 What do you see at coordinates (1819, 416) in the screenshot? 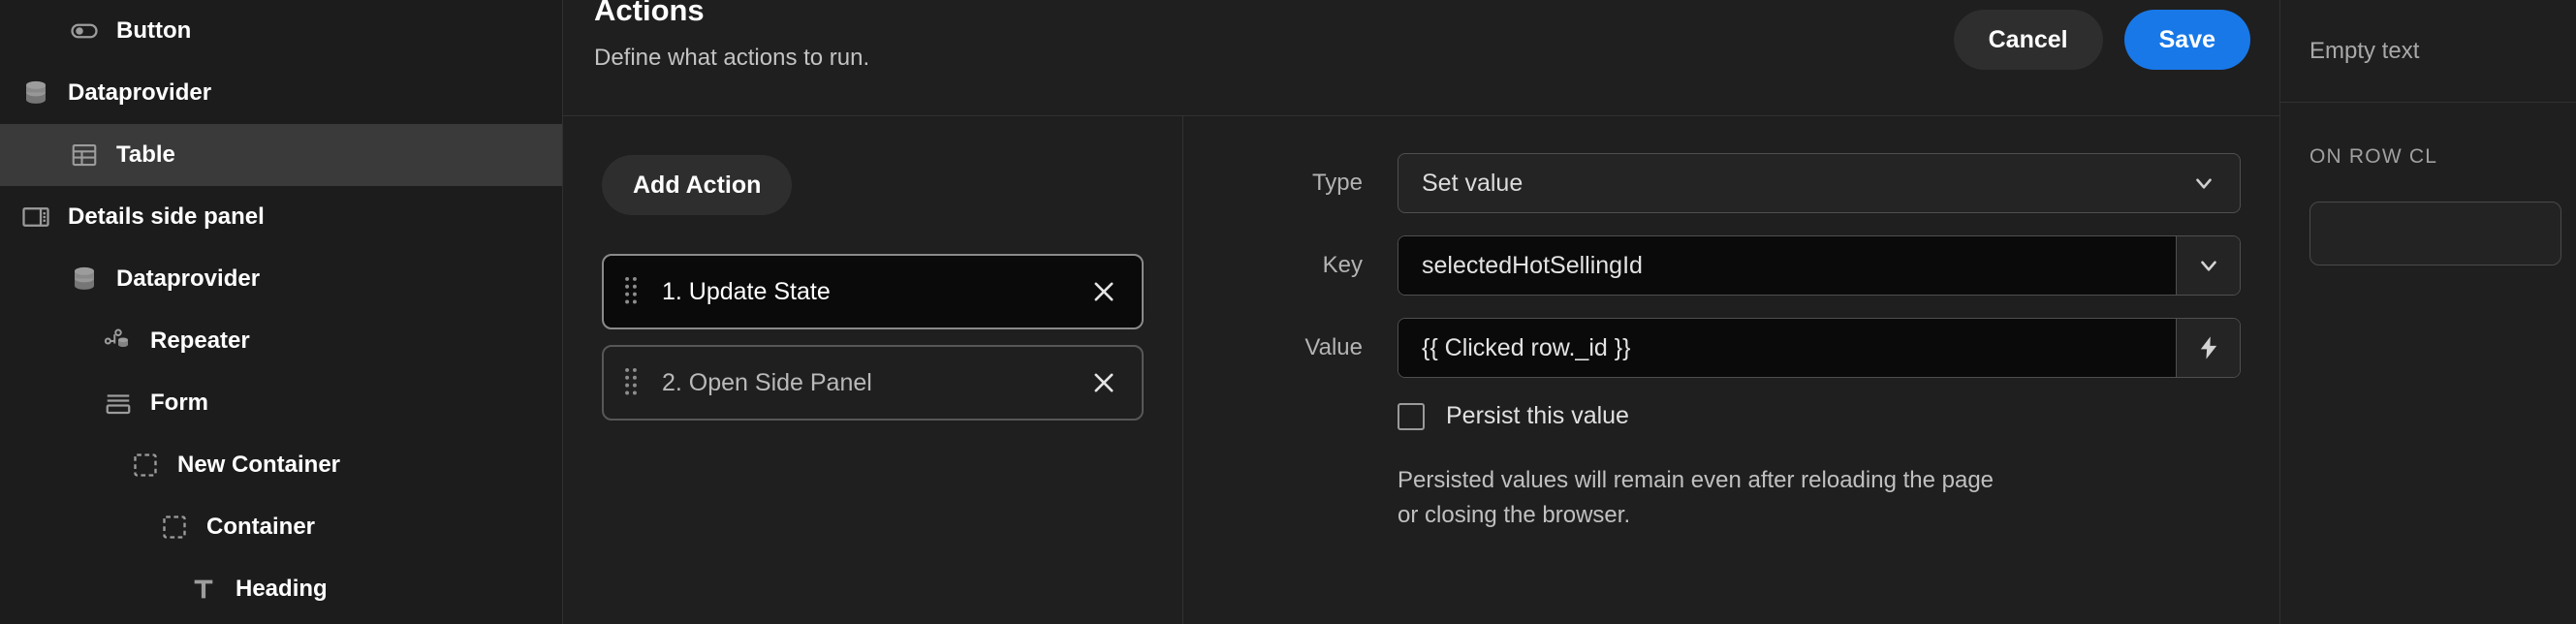
I see `persist-value-checkbox-row: Persist this value` at bounding box center [1819, 416].